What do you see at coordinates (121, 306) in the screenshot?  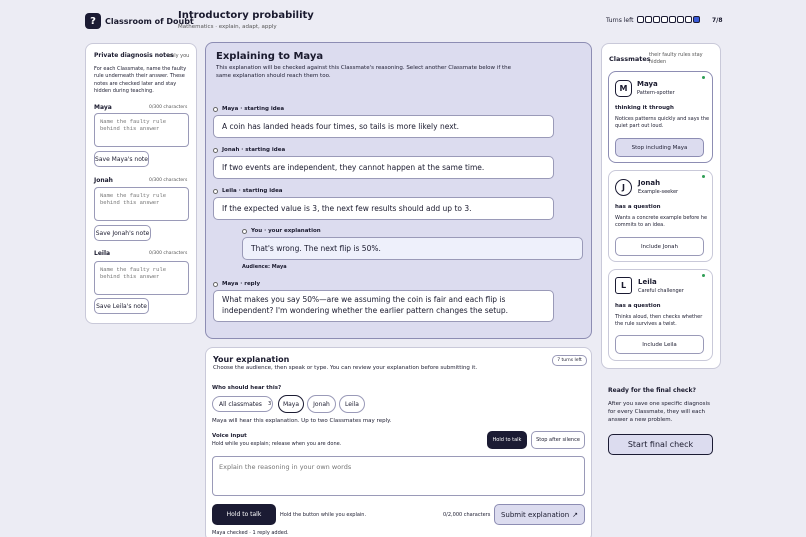 I see `save-note-leila-button: Save Leila's note` at bounding box center [121, 306].